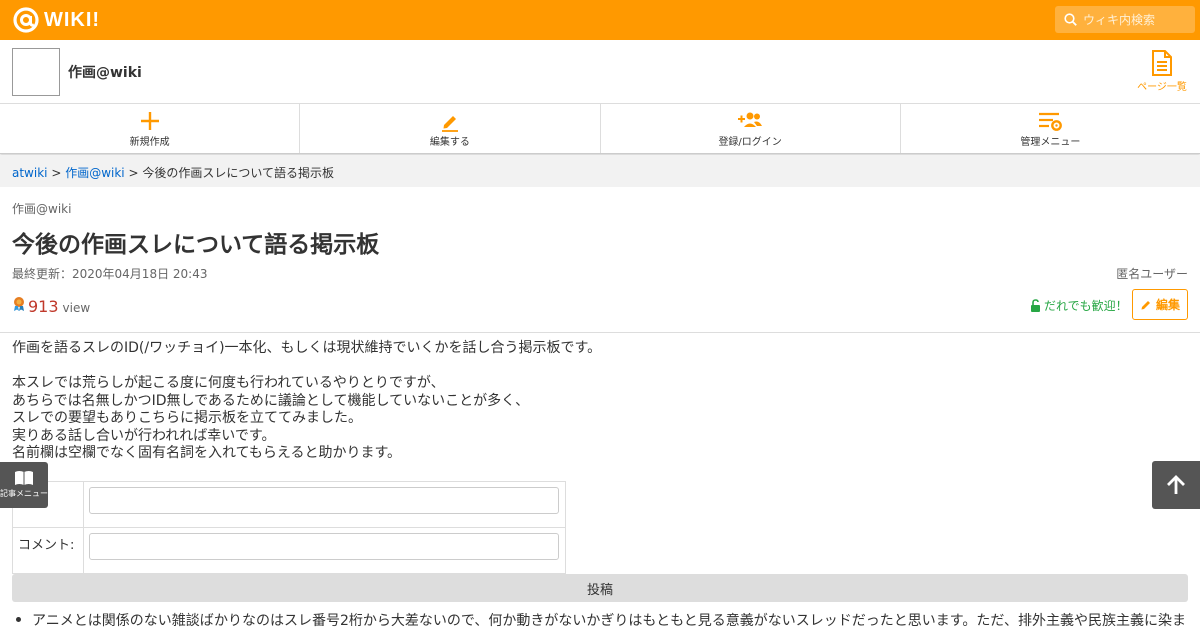  I want to click on document-list-icon, so click(1162, 63).